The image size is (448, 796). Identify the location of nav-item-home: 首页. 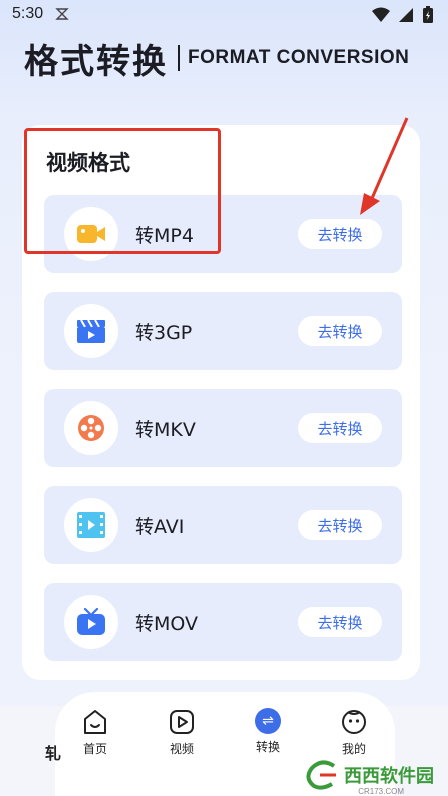
(95, 738).